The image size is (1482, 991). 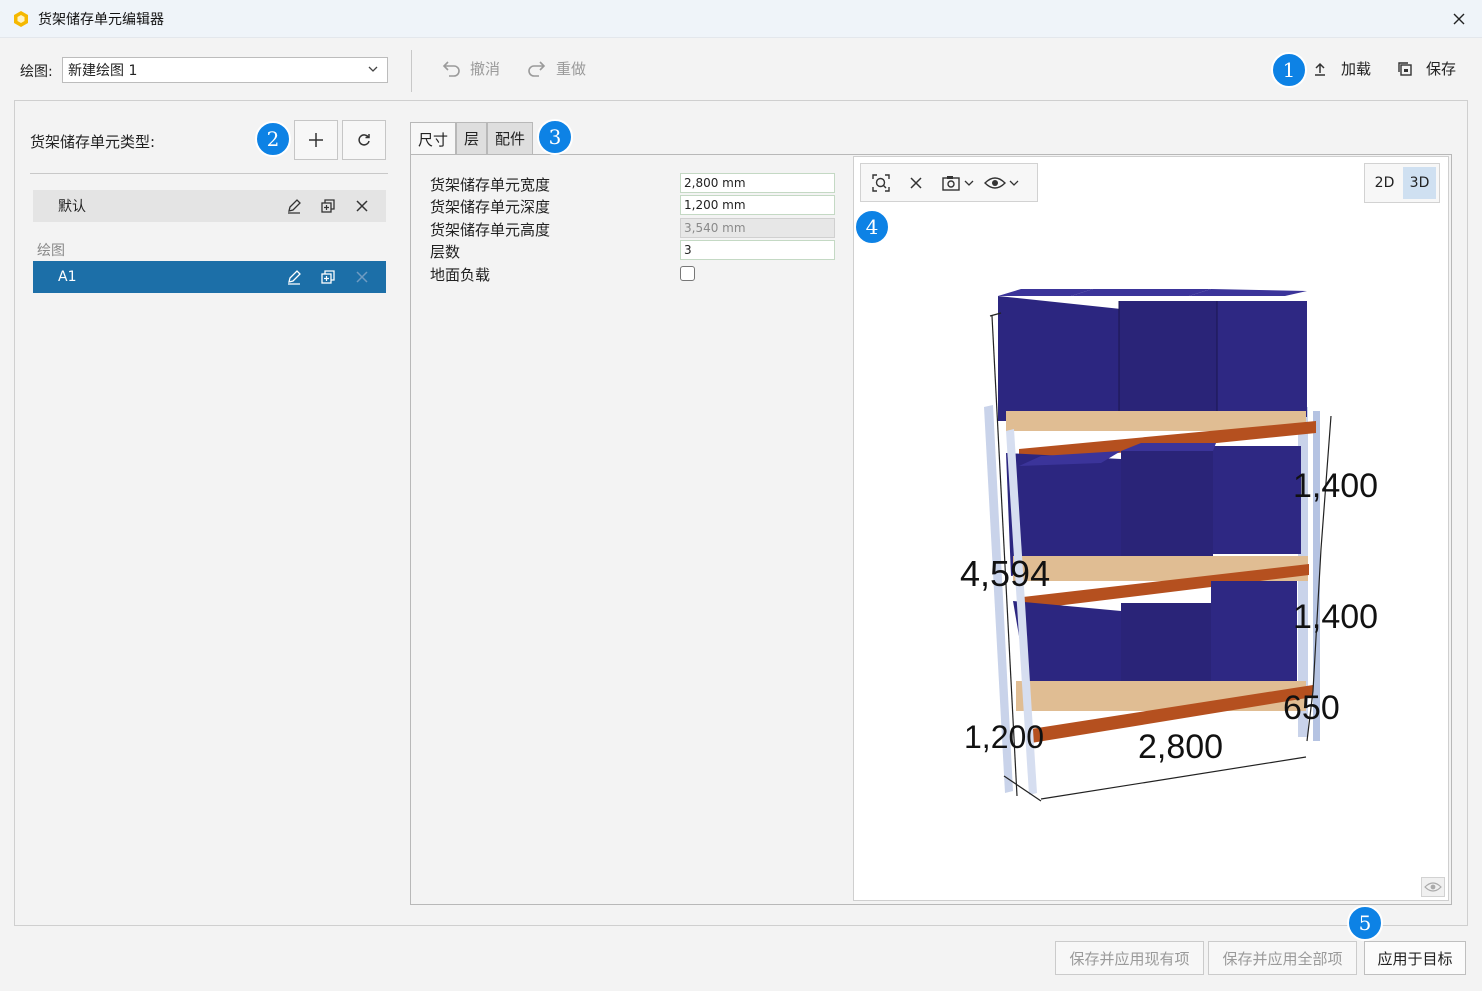 I want to click on close-window-button, so click(x=1459, y=19).